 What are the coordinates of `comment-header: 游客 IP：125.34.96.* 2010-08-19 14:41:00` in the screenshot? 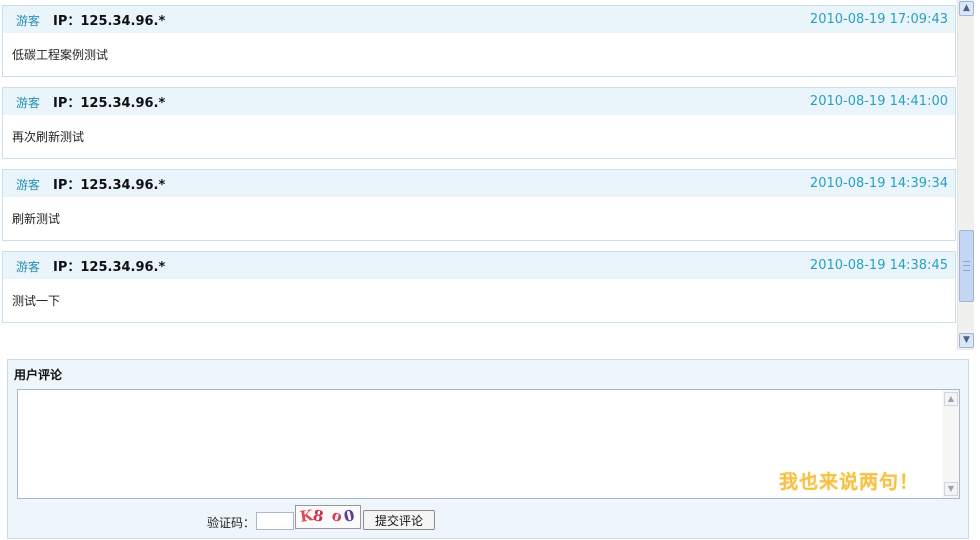 It's located at (479, 101).